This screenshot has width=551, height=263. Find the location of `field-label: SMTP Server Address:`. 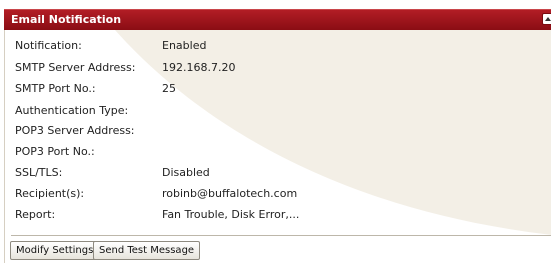

field-label: SMTP Server Address: is located at coordinates (75, 67).